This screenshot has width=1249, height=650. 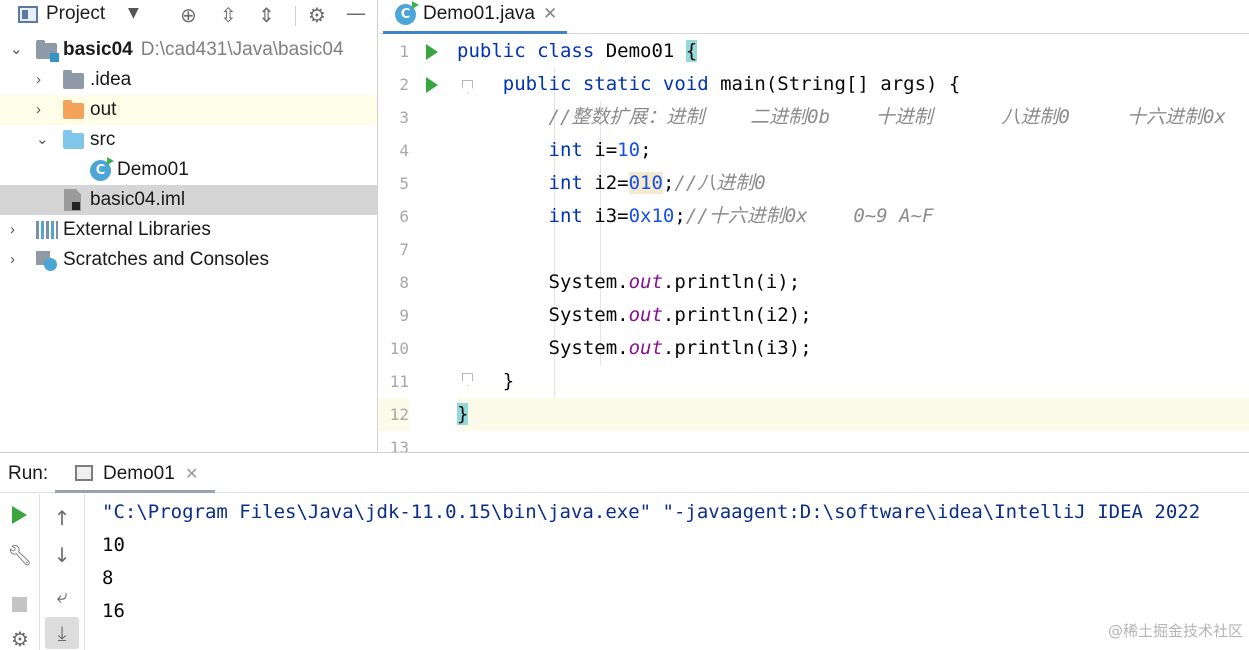 I want to click on line-number: 3, so click(x=404, y=117).